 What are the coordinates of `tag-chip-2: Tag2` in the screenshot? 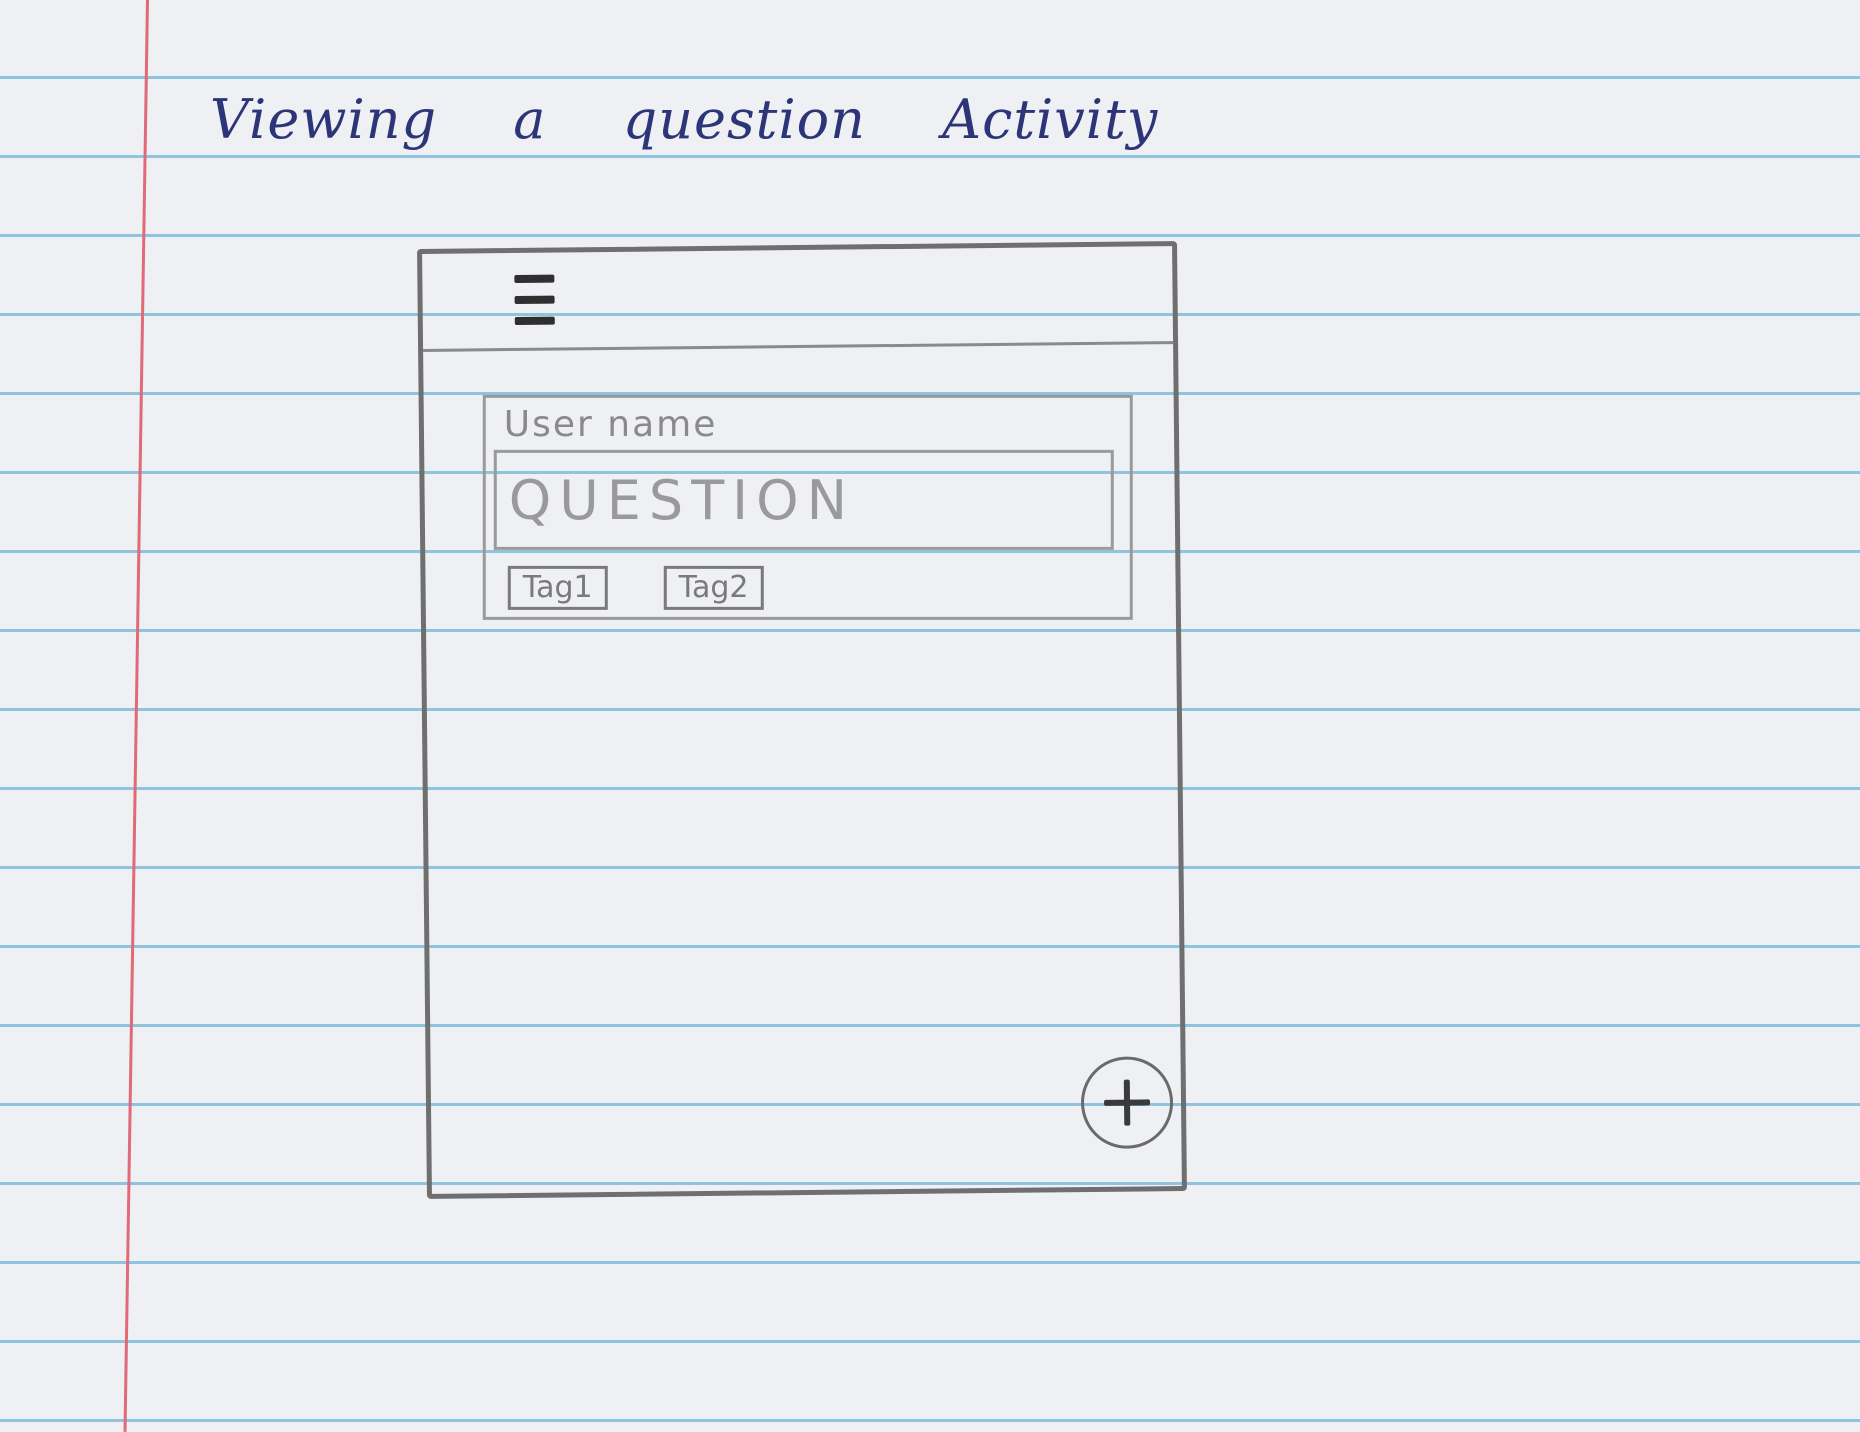 It's located at (713, 587).